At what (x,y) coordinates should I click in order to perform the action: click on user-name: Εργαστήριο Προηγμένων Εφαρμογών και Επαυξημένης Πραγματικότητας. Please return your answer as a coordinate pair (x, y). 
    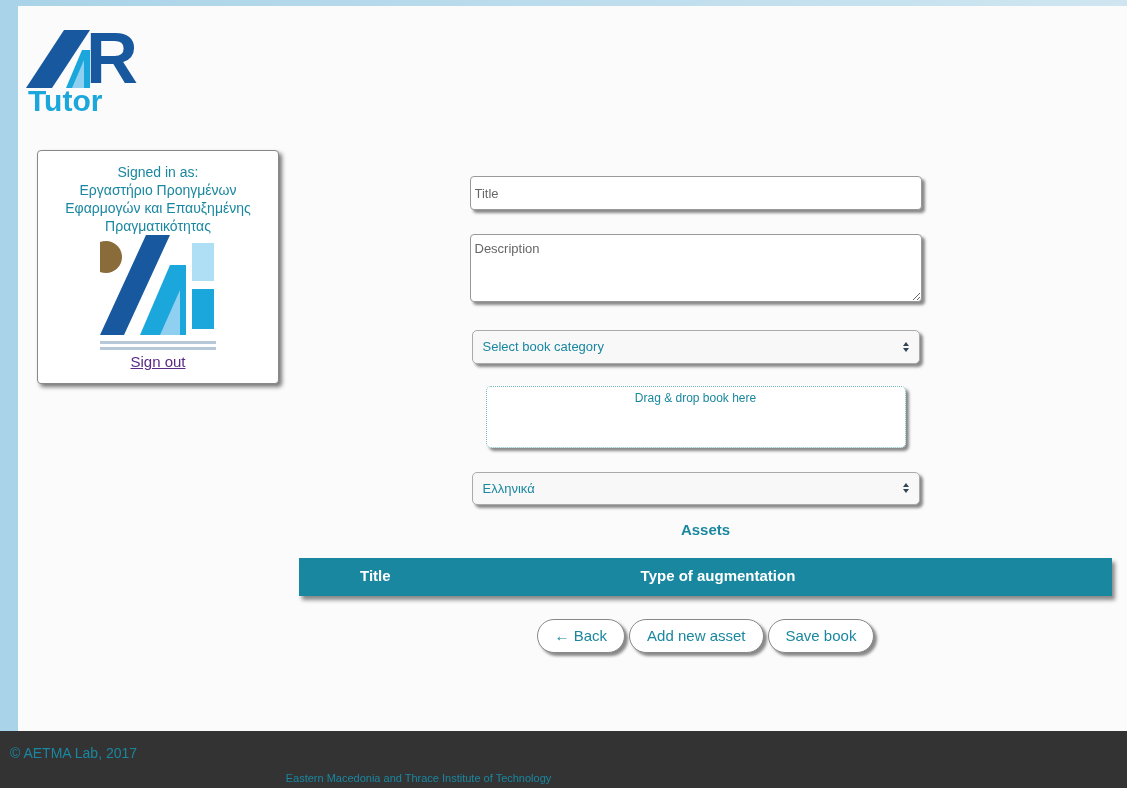
    Looking at the image, I should click on (158, 208).